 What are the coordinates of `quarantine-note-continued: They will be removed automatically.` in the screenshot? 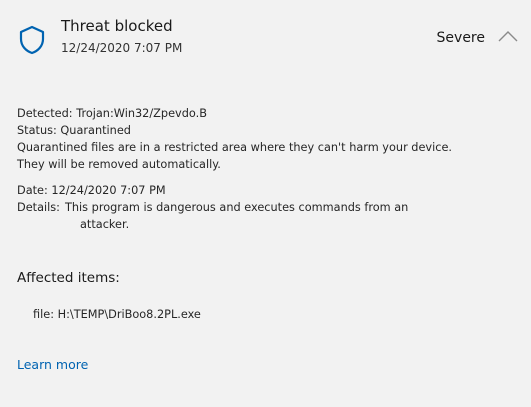 It's located at (119, 164).